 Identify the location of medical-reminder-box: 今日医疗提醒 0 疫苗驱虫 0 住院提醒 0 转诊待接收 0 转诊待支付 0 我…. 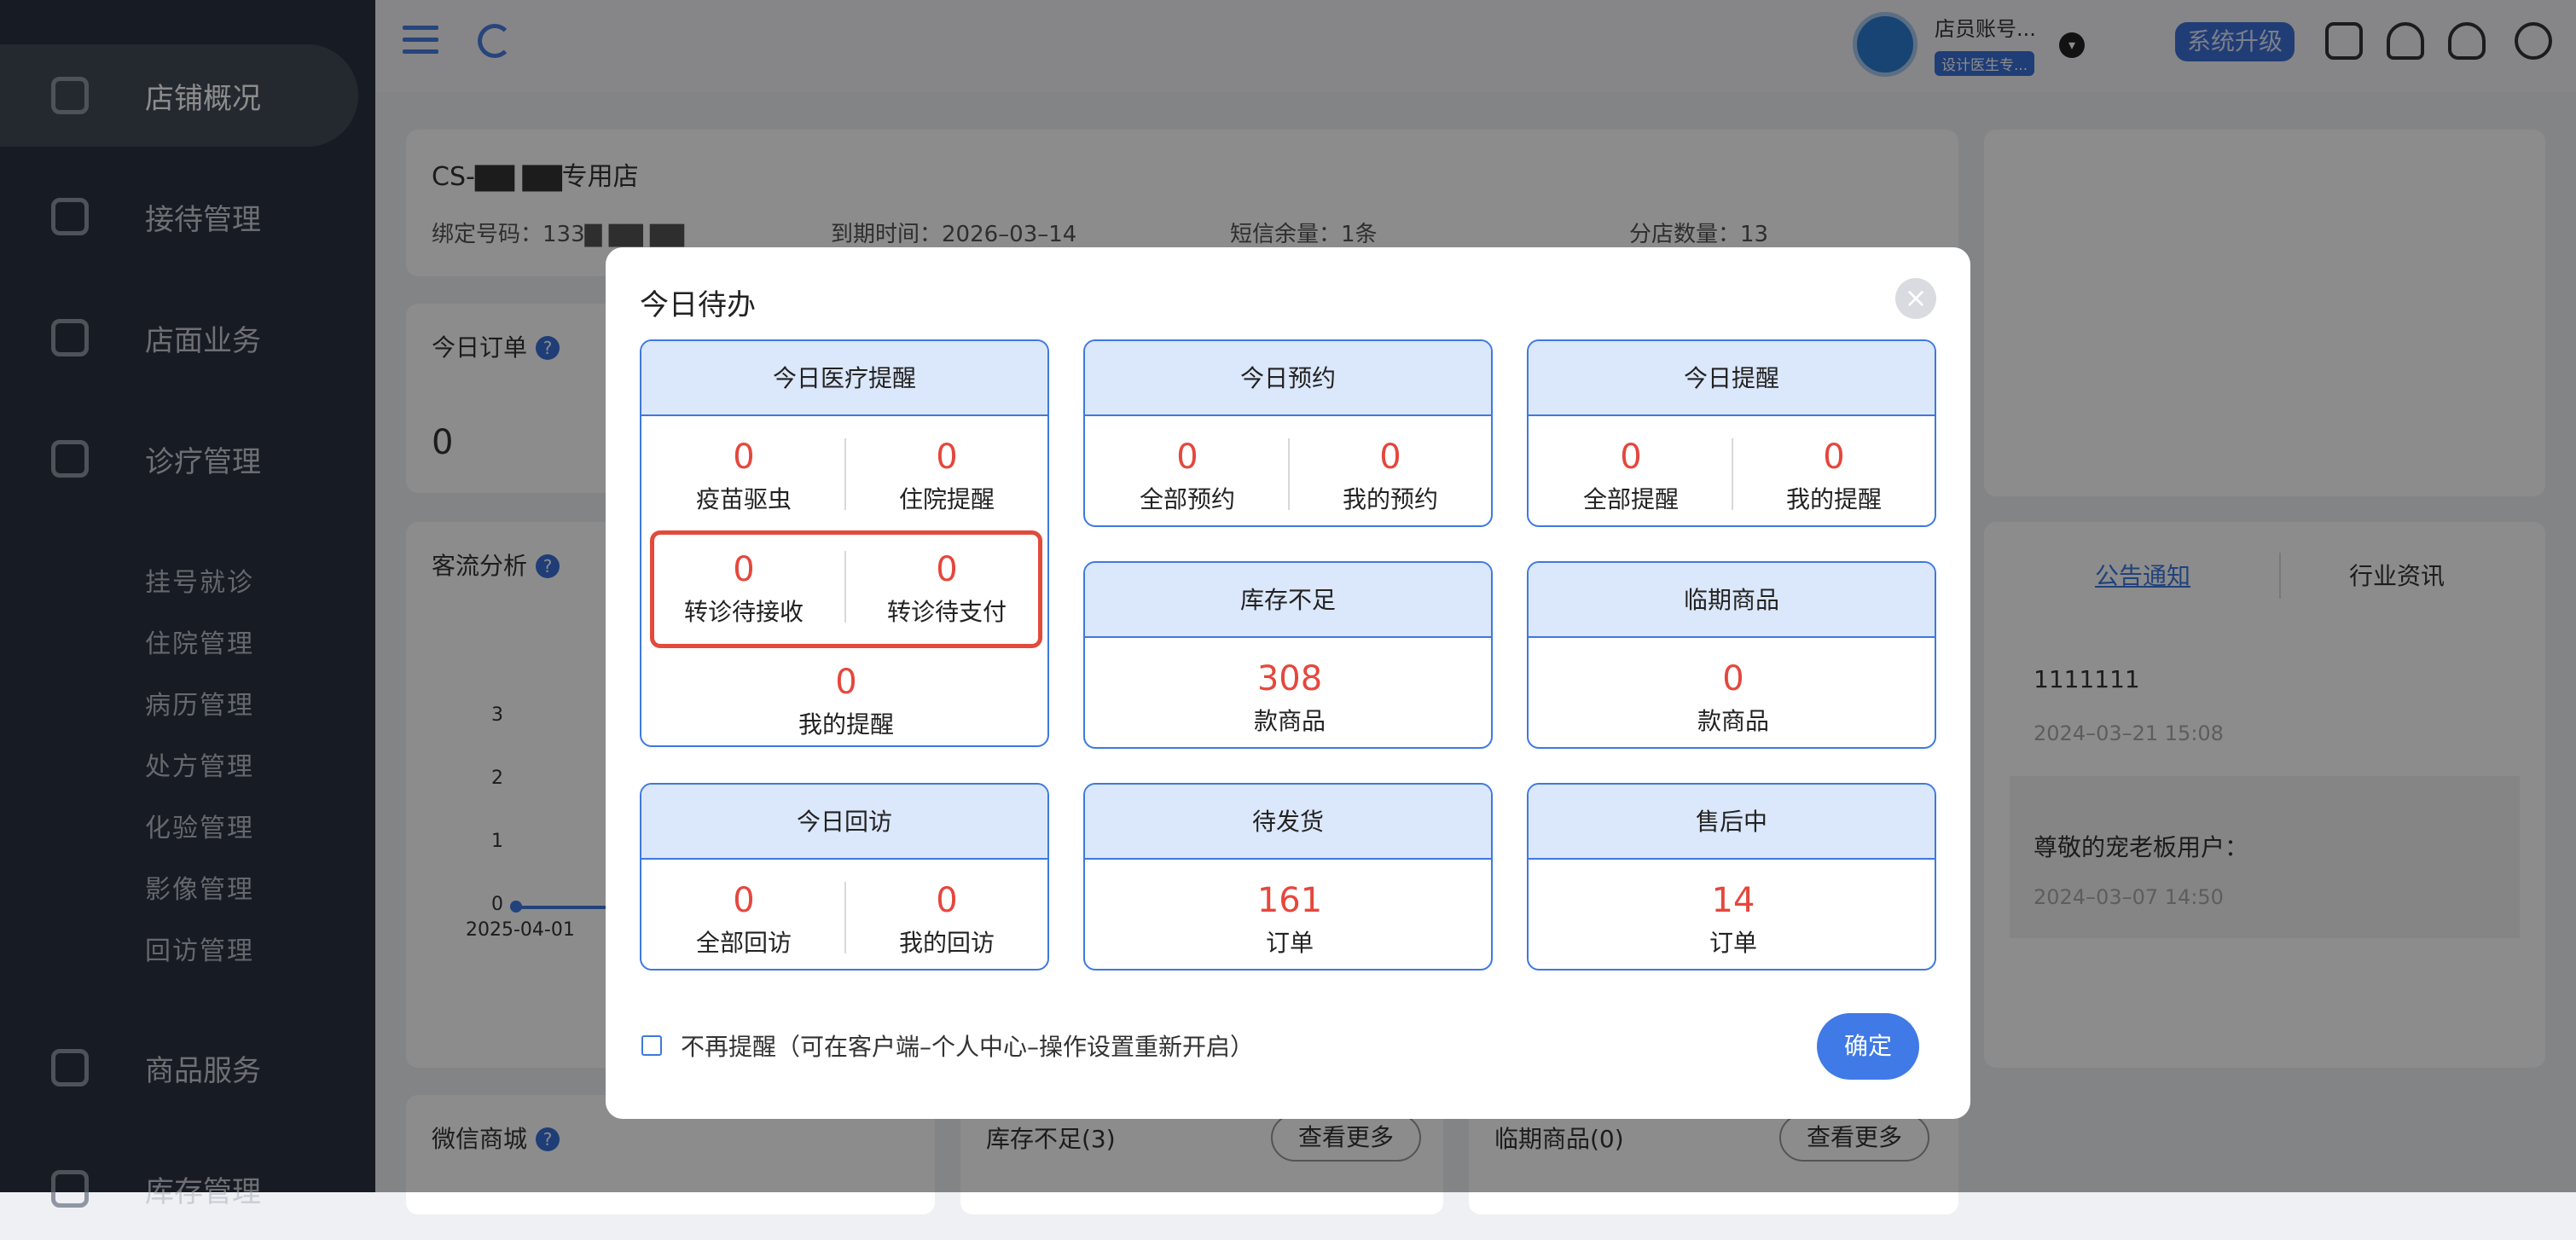
(844, 543).